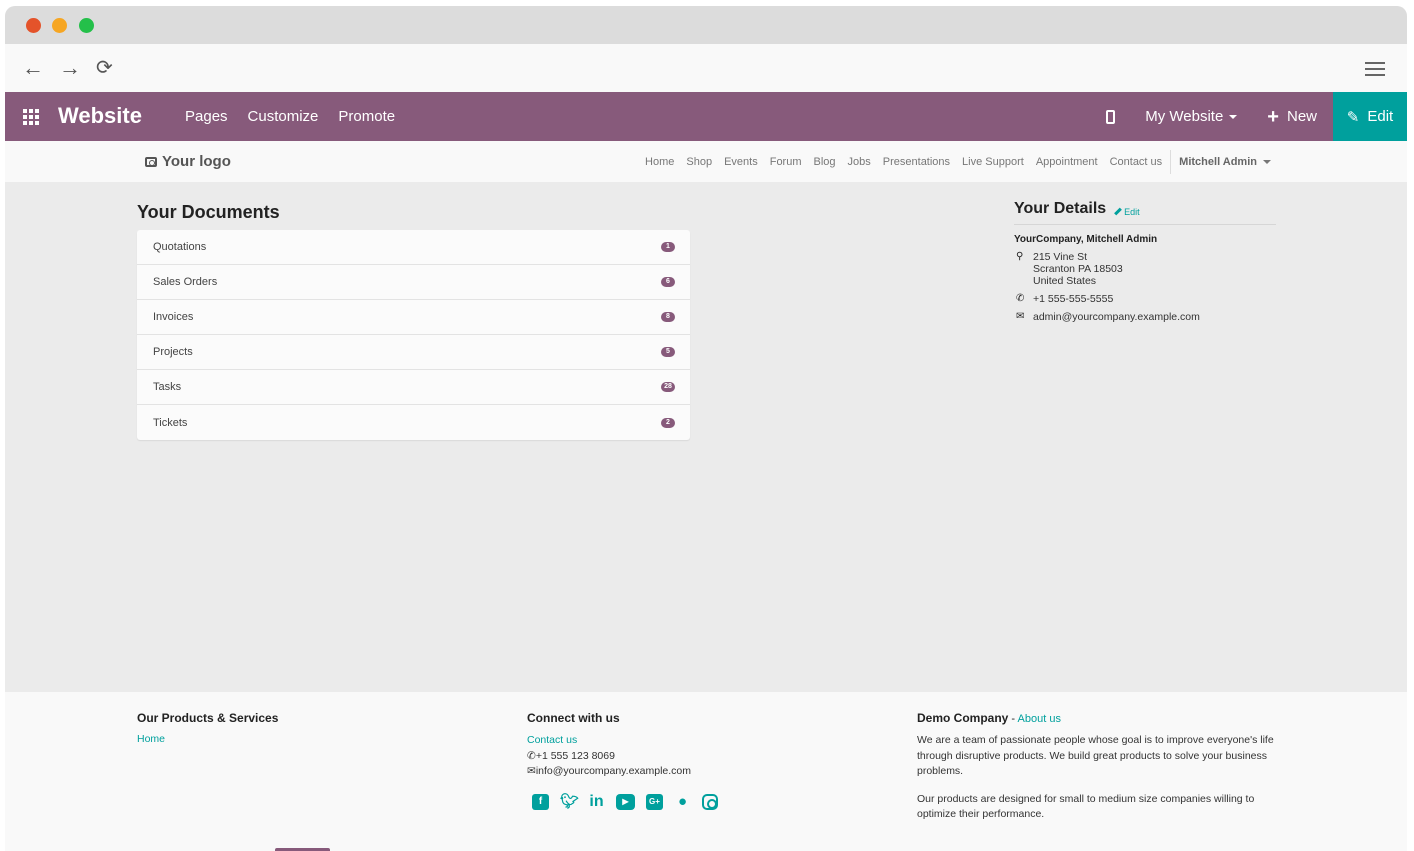 This screenshot has width=1414, height=851. I want to click on details-title: Your Details, so click(1060, 208).